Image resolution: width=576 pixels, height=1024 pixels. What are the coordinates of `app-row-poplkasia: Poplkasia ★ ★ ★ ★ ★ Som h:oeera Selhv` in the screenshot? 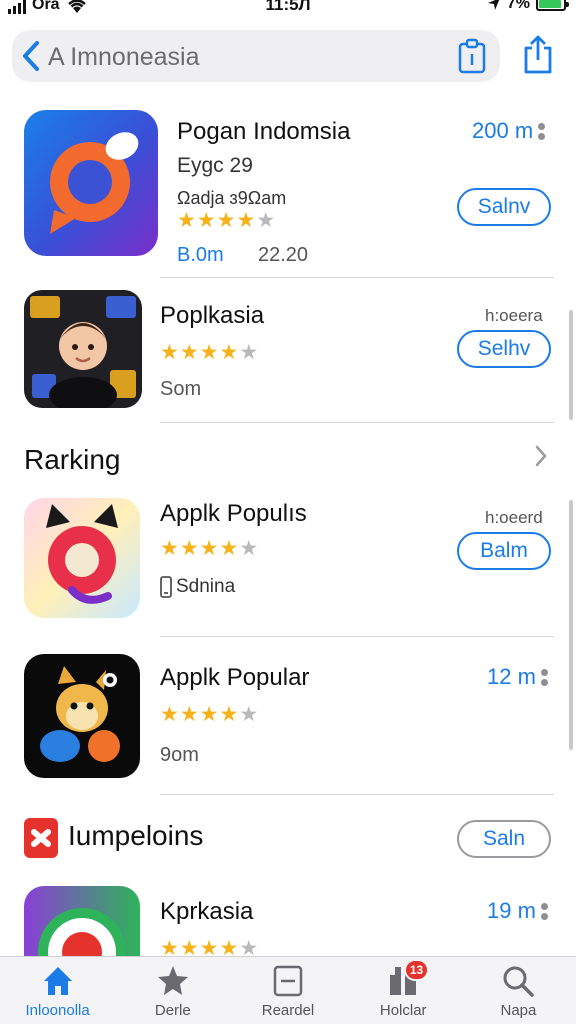 It's located at (288, 352).